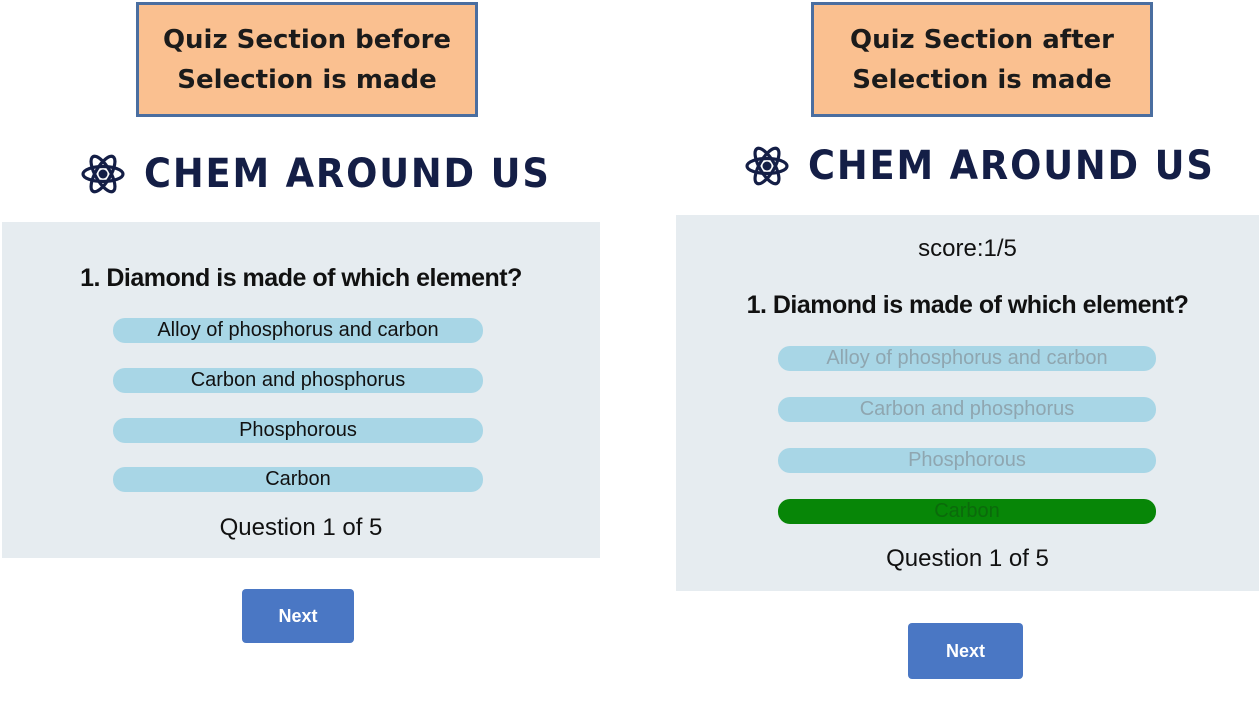  I want to click on caption-after-selection: Quiz Section after Selection is made, so click(982, 59).